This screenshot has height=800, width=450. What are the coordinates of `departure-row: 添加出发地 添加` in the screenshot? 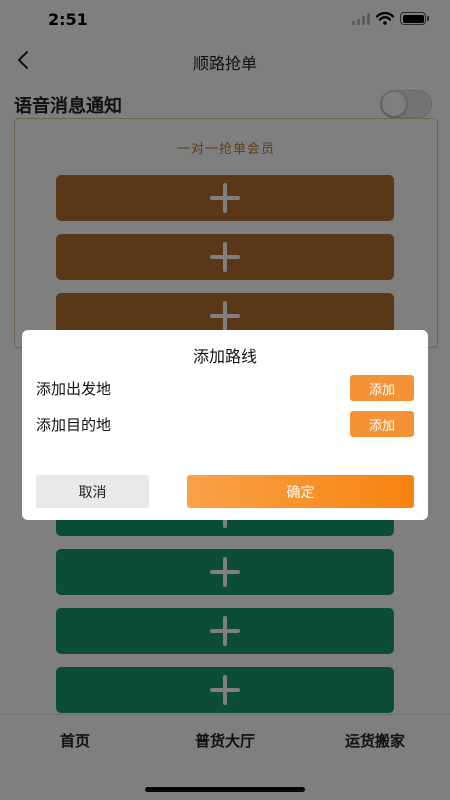 It's located at (225, 388).